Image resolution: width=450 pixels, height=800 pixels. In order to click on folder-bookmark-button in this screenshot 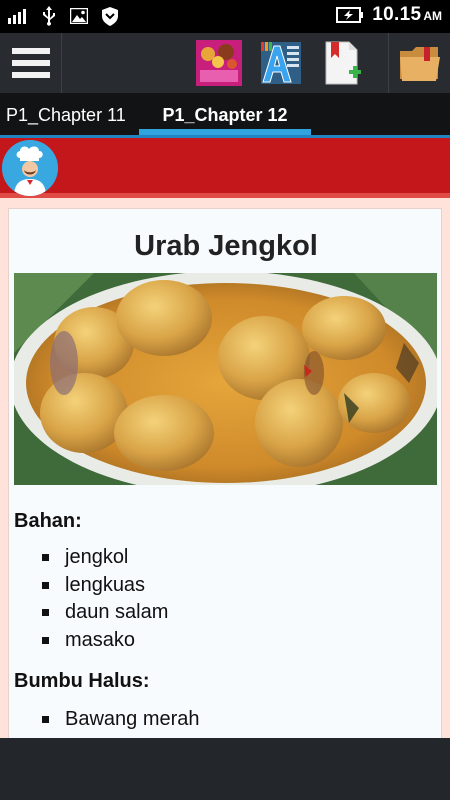, I will do `click(419, 63)`.